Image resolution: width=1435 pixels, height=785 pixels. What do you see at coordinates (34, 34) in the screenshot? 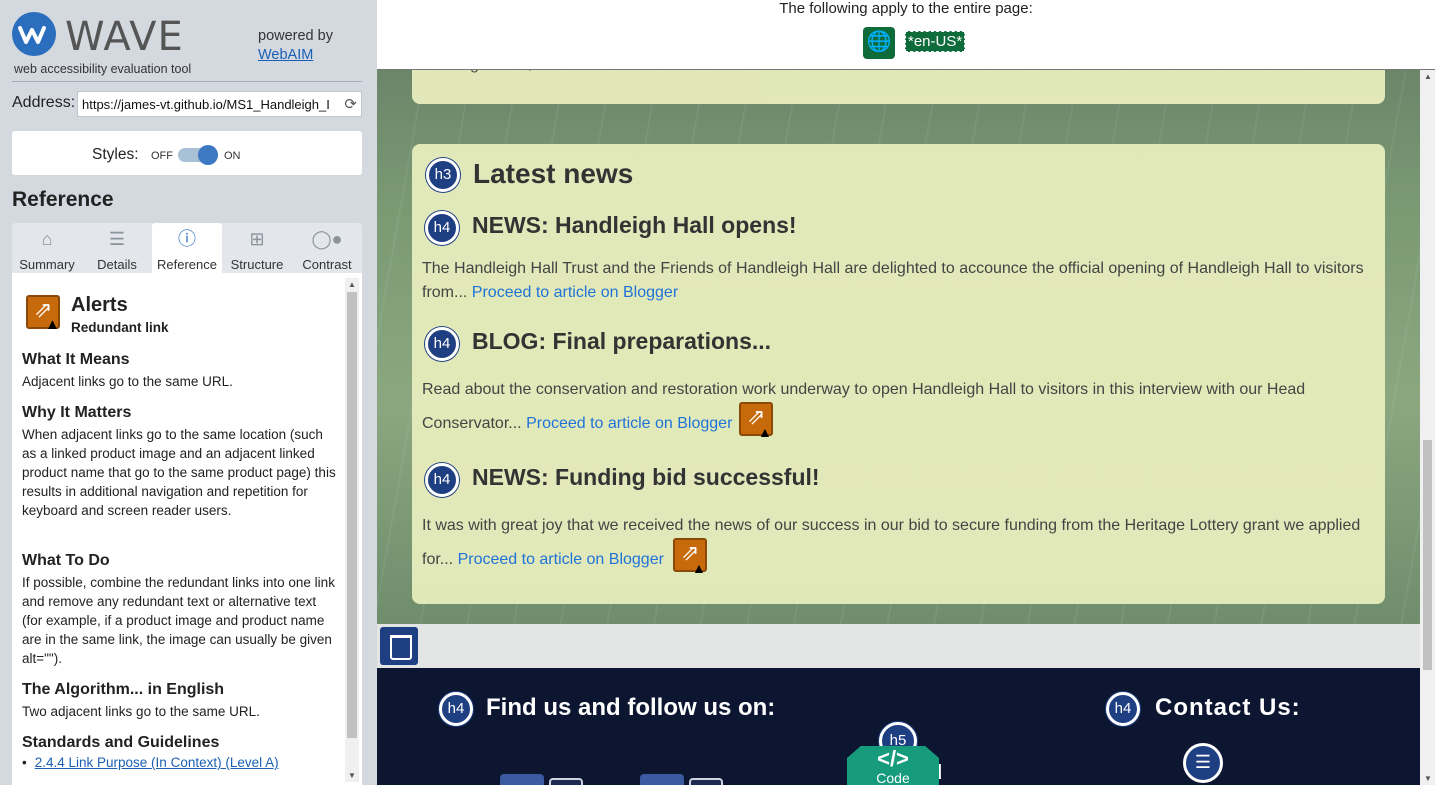
I see `wave-logo-icon` at bounding box center [34, 34].